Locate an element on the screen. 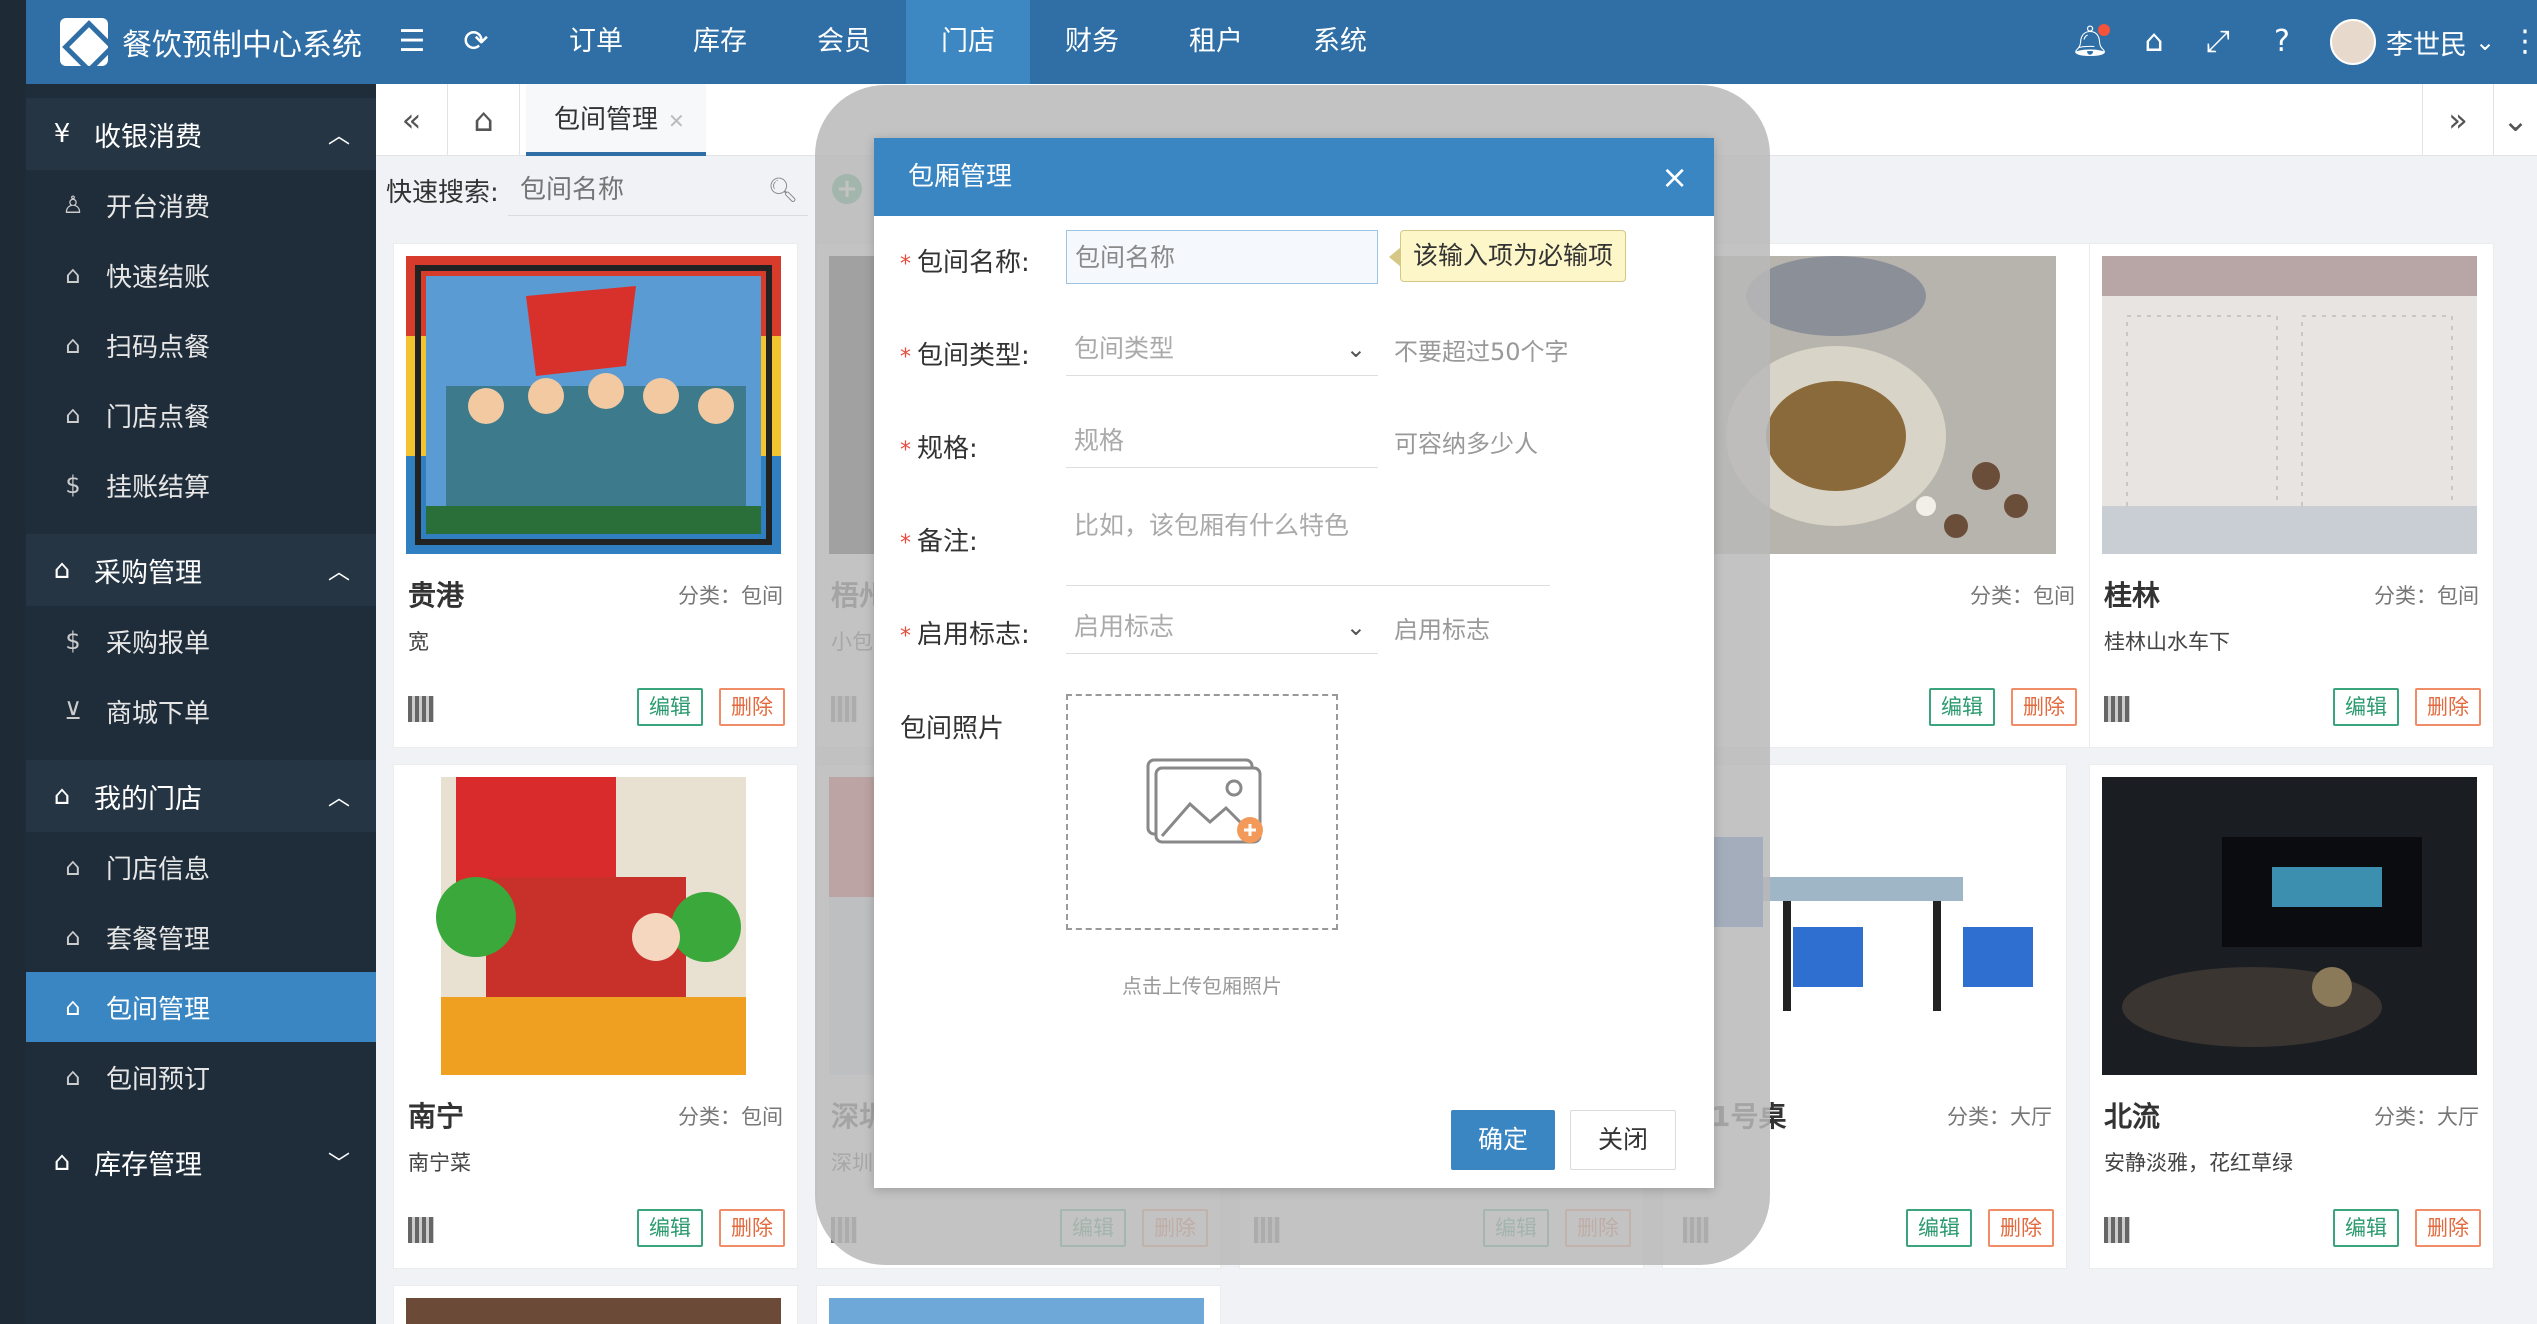  sidebar-item-room-management: ⌂ 包间管理 is located at coordinates (201, 1007).